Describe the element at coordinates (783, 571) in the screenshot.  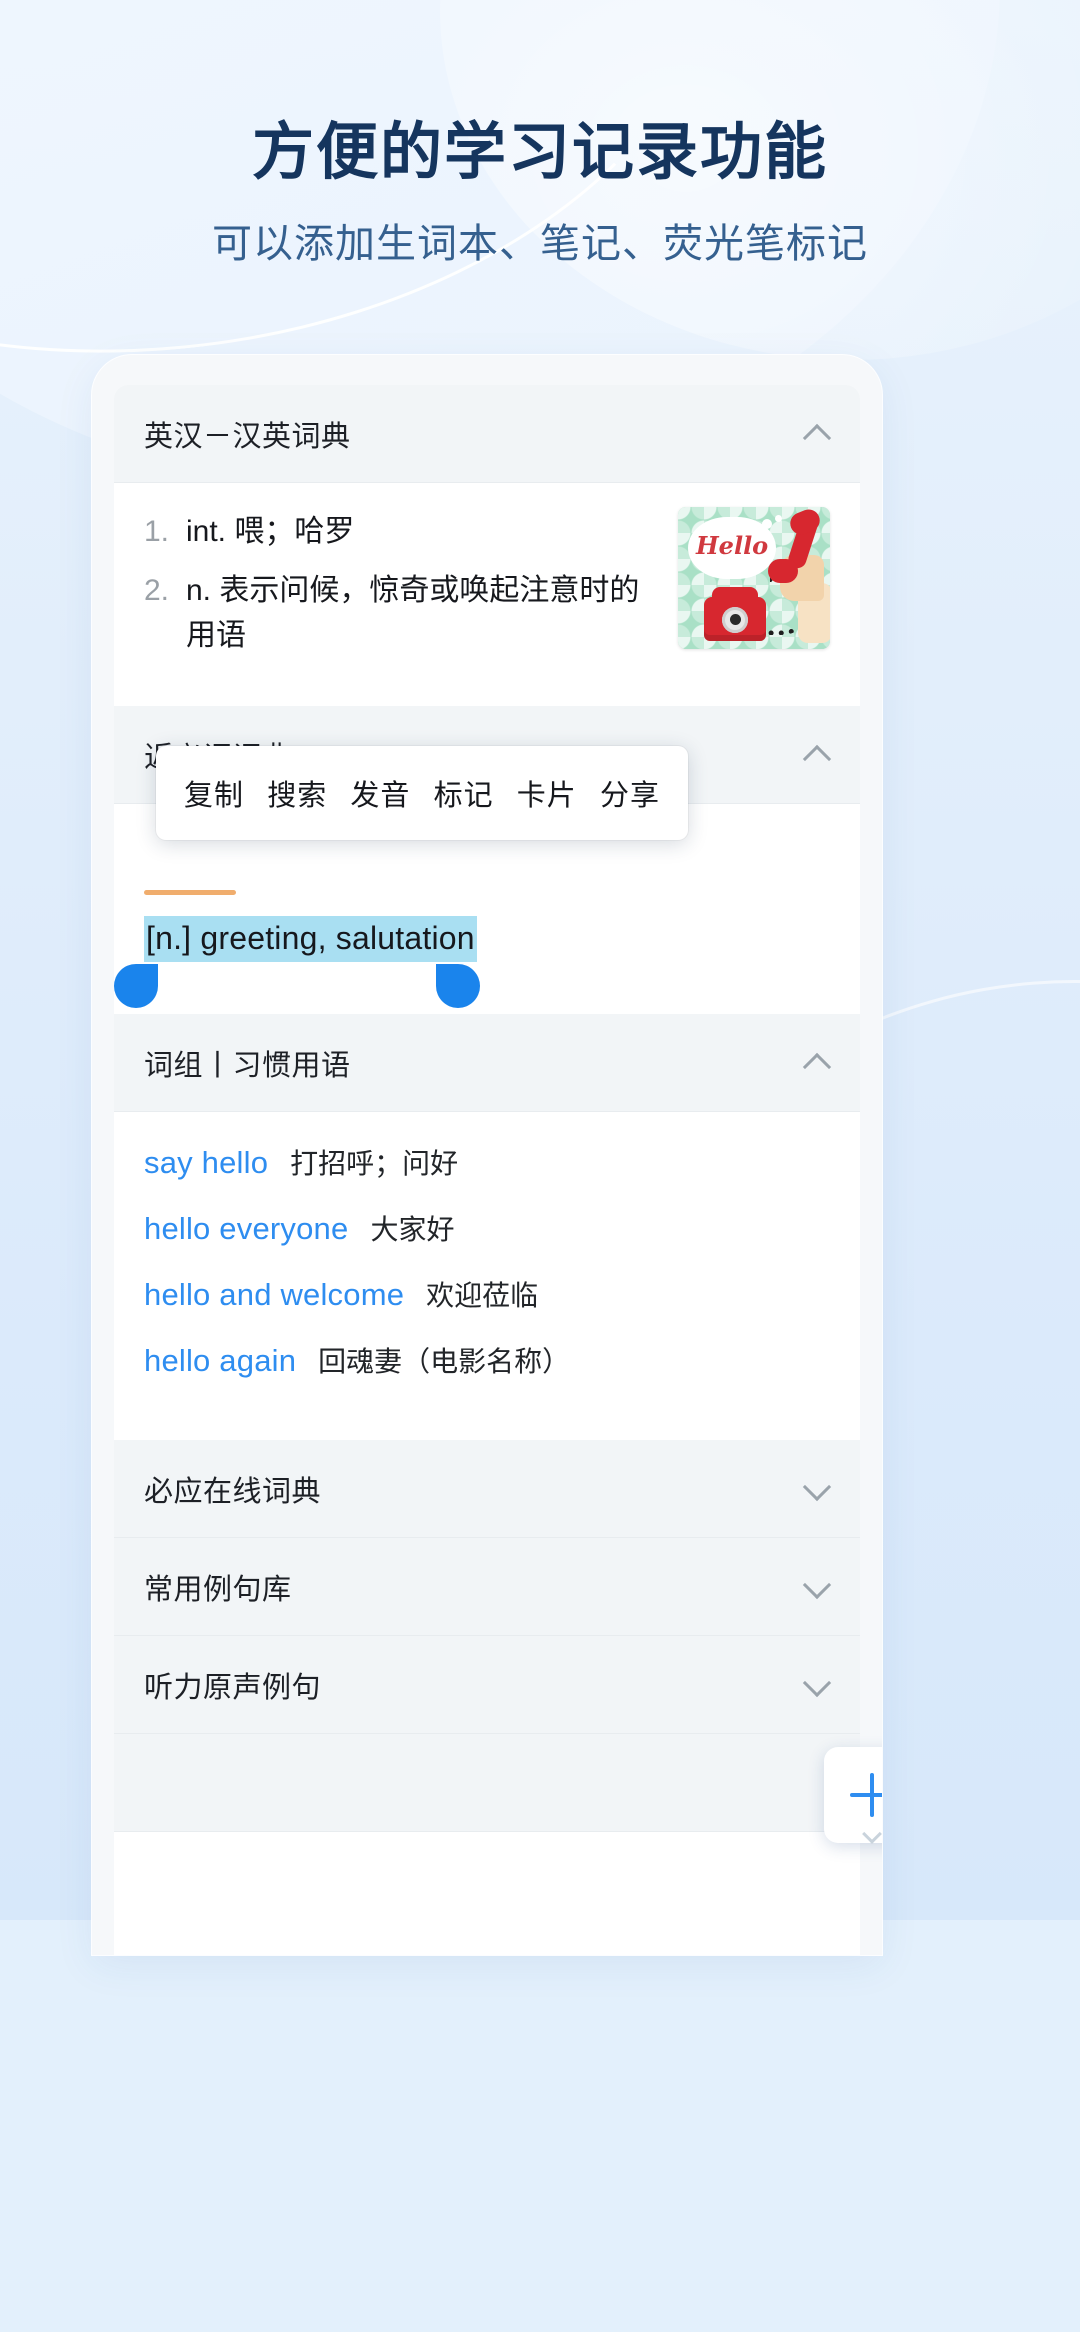
I see `handset-mouthpiece` at that location.